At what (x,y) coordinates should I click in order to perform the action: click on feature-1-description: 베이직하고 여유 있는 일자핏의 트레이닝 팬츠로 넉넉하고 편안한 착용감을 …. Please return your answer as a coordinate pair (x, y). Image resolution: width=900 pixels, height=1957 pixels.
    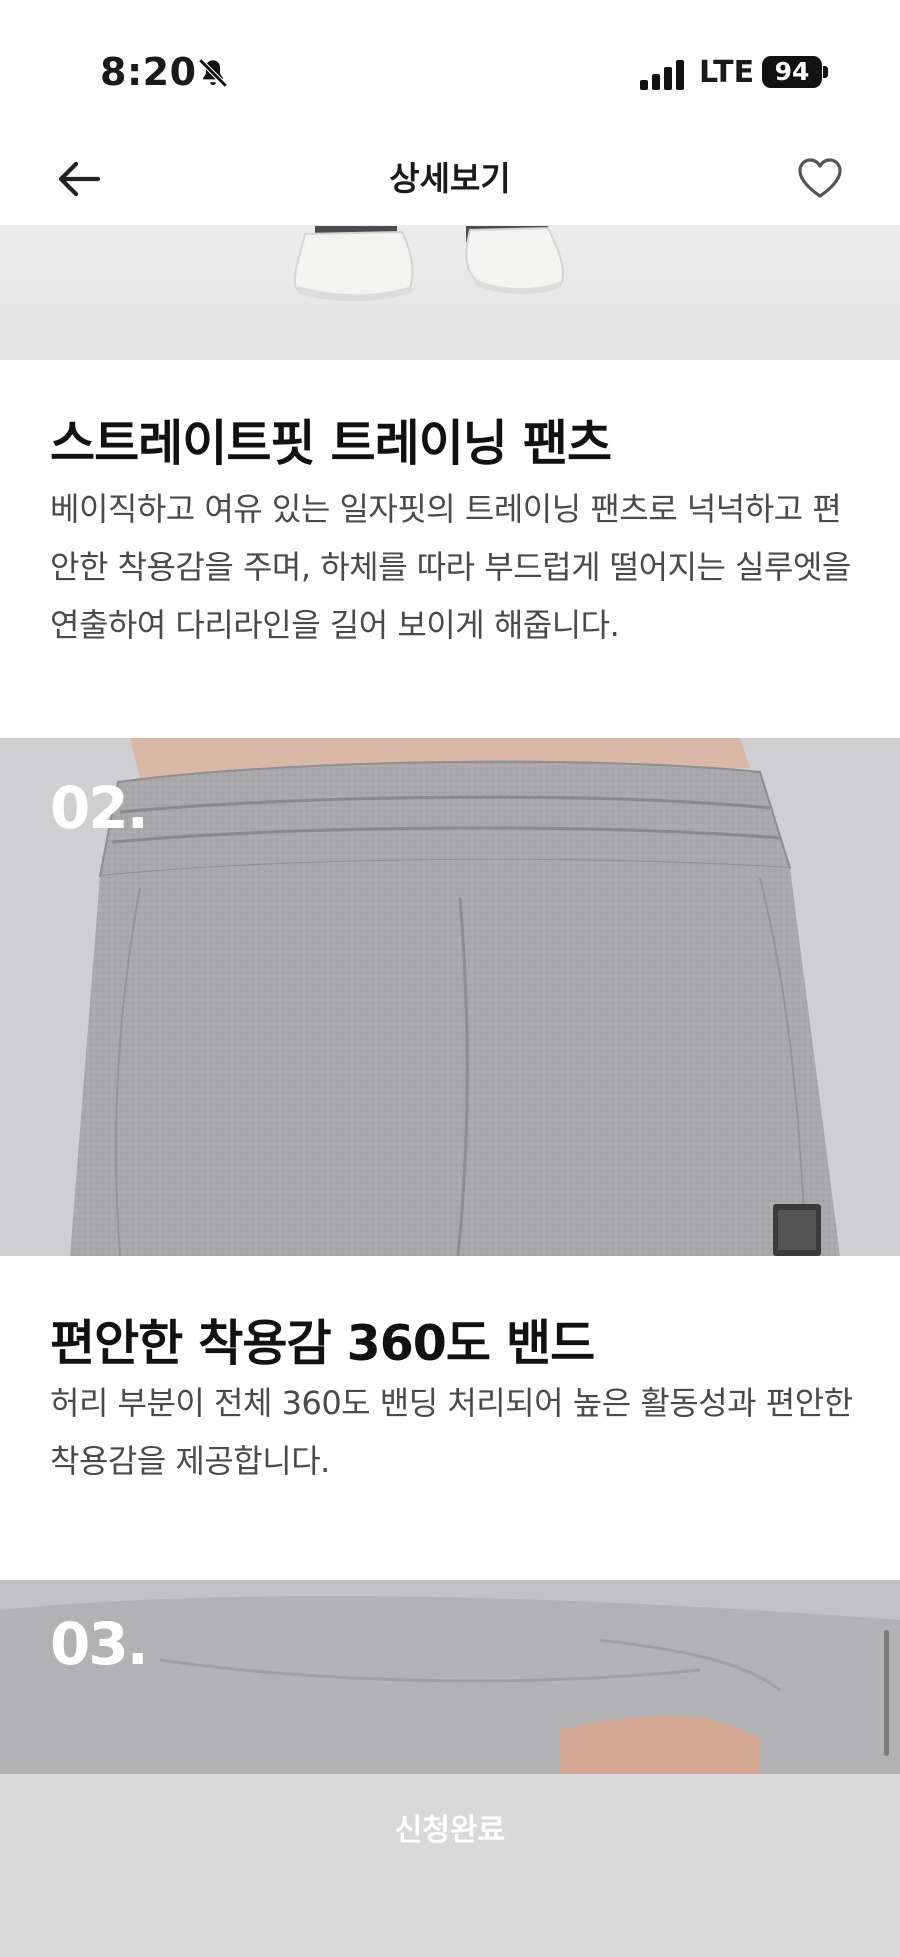
    Looking at the image, I should click on (450, 567).